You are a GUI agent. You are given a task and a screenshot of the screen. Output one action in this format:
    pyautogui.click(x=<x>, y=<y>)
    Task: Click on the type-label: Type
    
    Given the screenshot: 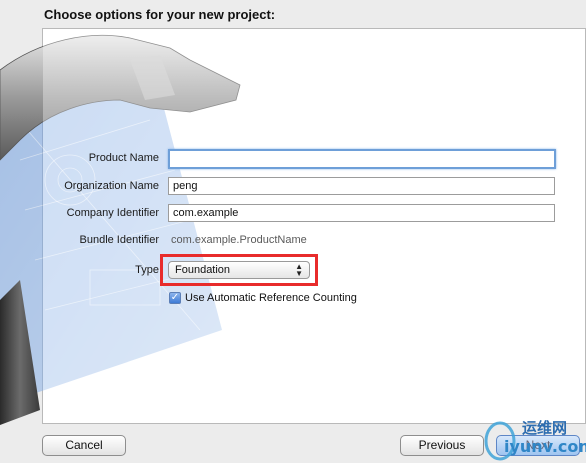 What is the action you would take?
    pyautogui.click(x=147, y=270)
    